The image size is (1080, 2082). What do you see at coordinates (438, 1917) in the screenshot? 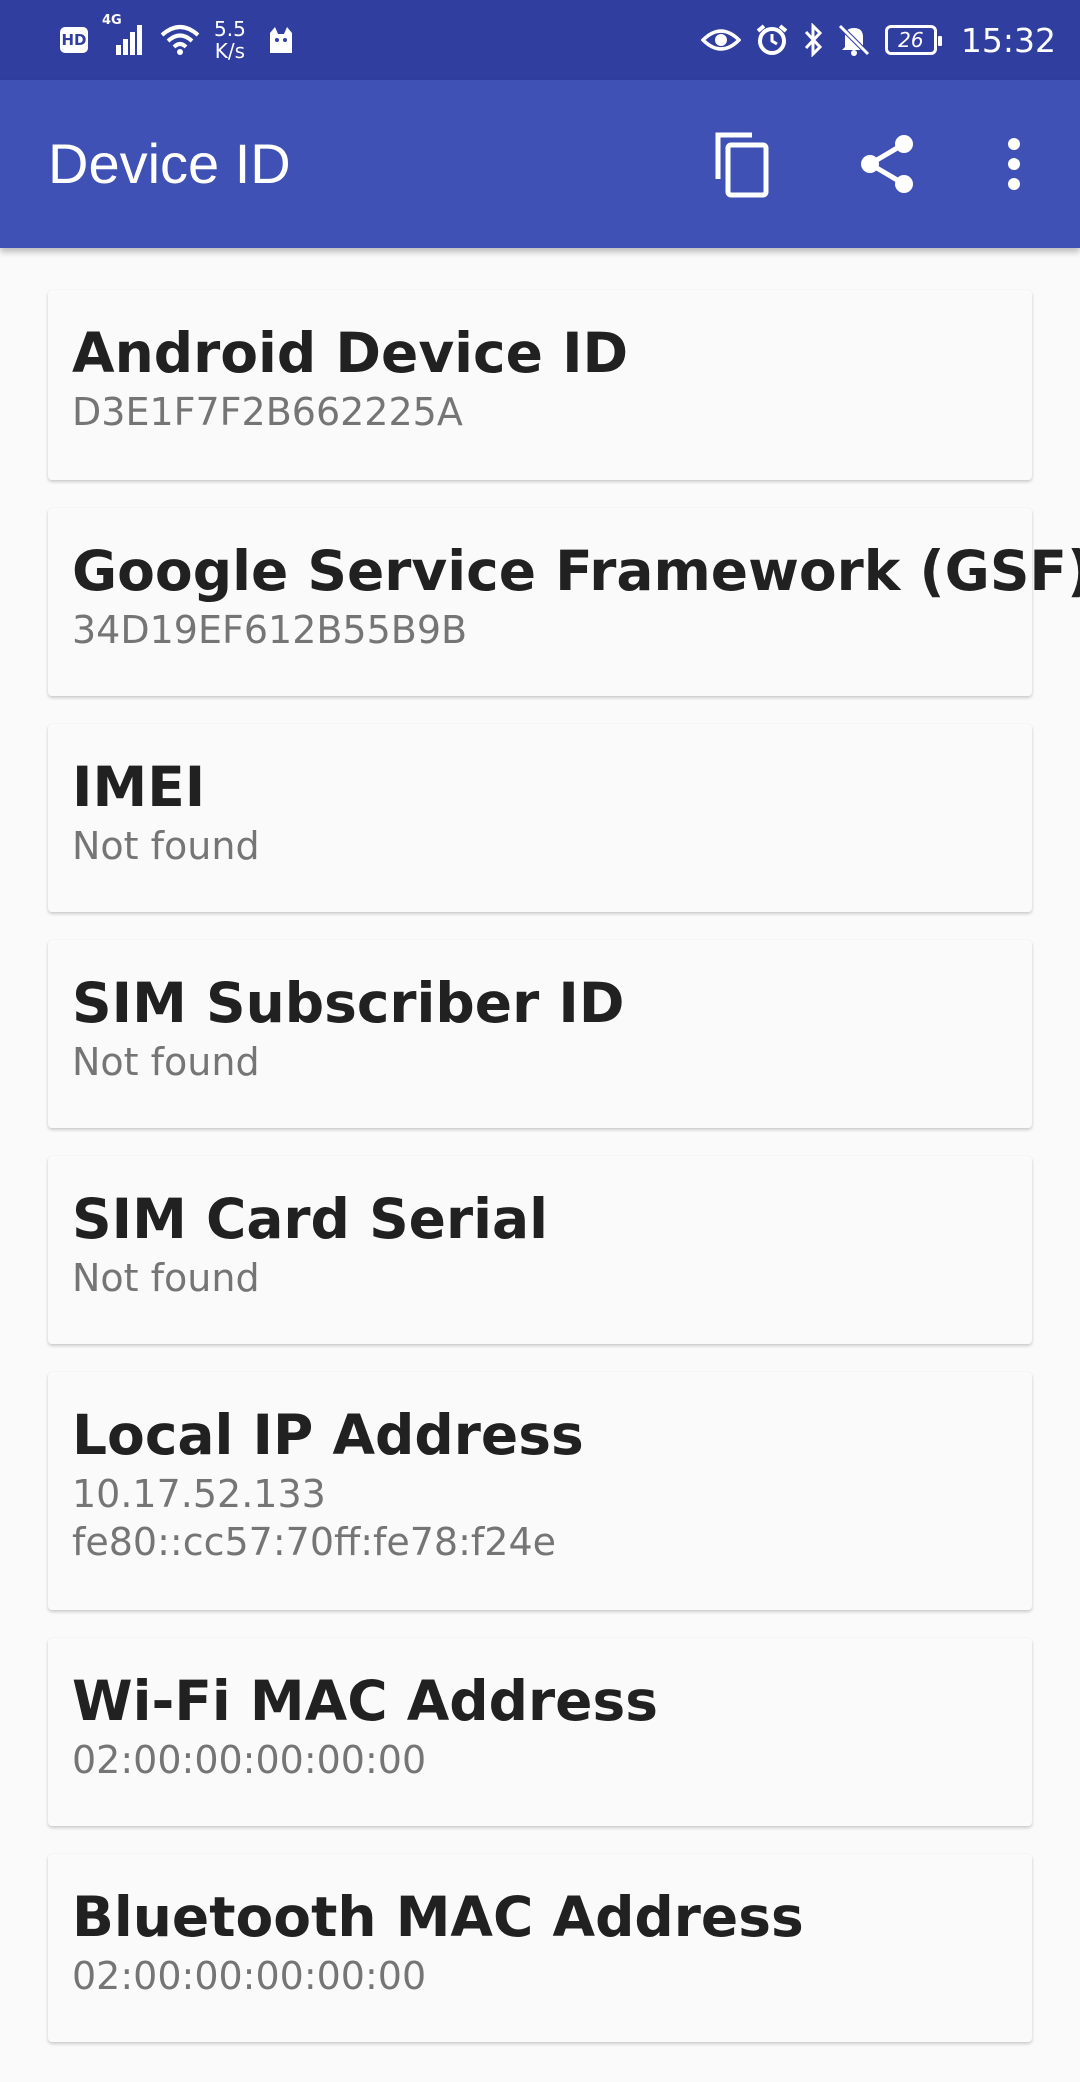
I see `item-title: Bluetooth MAC Address` at bounding box center [438, 1917].